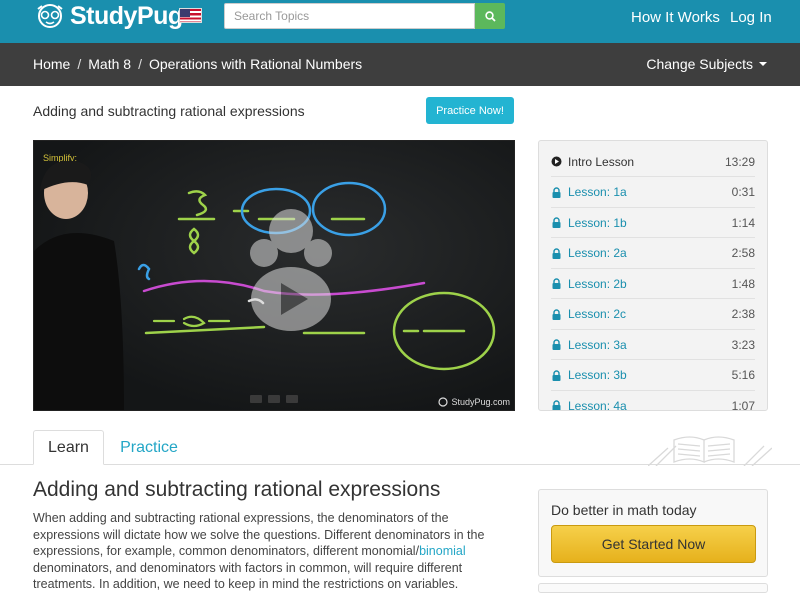 Image resolution: width=800 pixels, height=593 pixels. Describe the element at coordinates (349, 16) in the screenshot. I see `search-input` at that location.